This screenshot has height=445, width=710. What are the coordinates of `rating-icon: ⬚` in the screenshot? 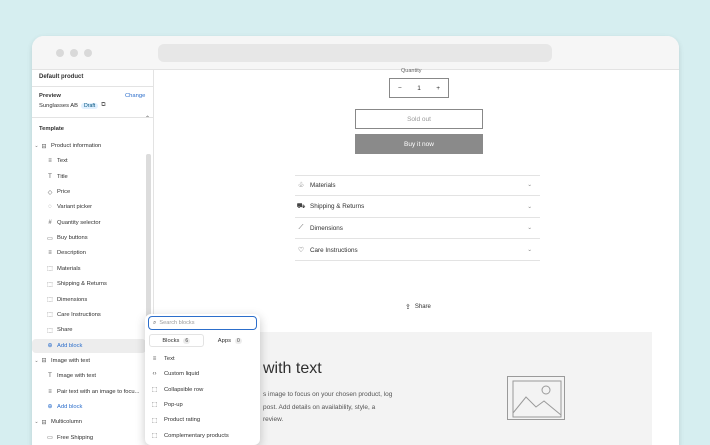 It's located at (154, 420).